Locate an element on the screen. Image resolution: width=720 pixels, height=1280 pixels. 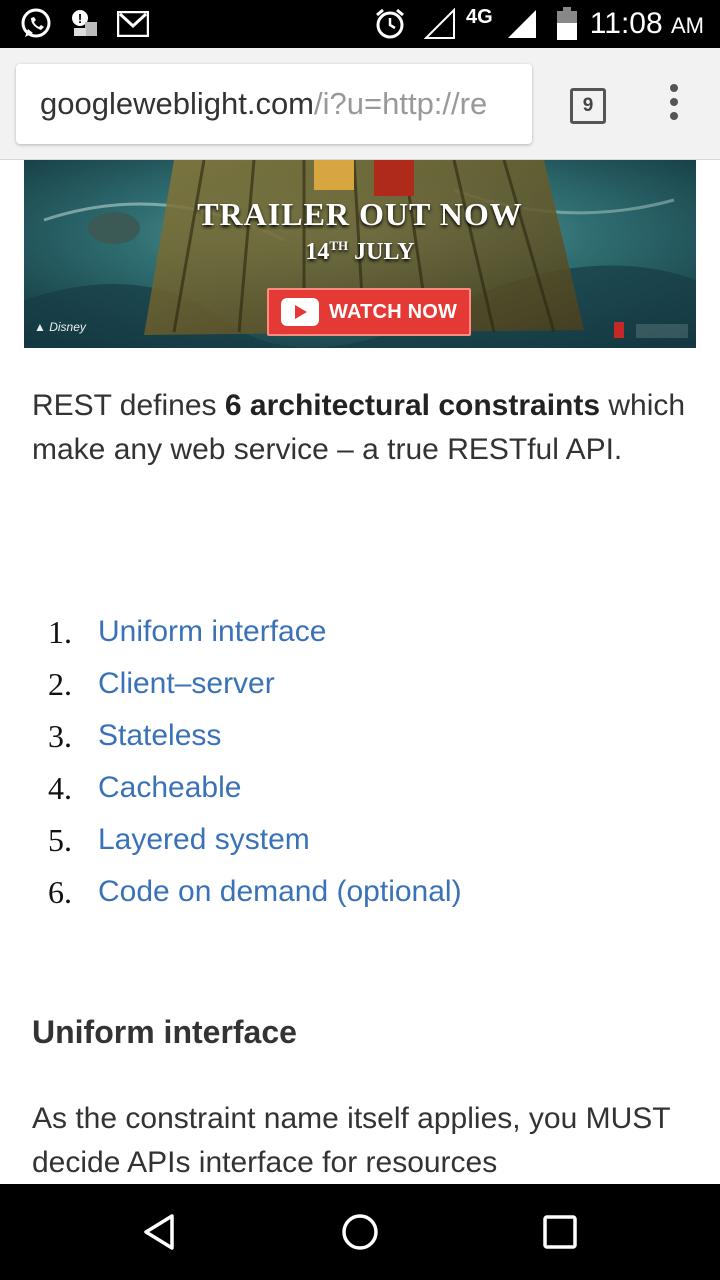
home-circle-icon is located at coordinates (360, 1232).